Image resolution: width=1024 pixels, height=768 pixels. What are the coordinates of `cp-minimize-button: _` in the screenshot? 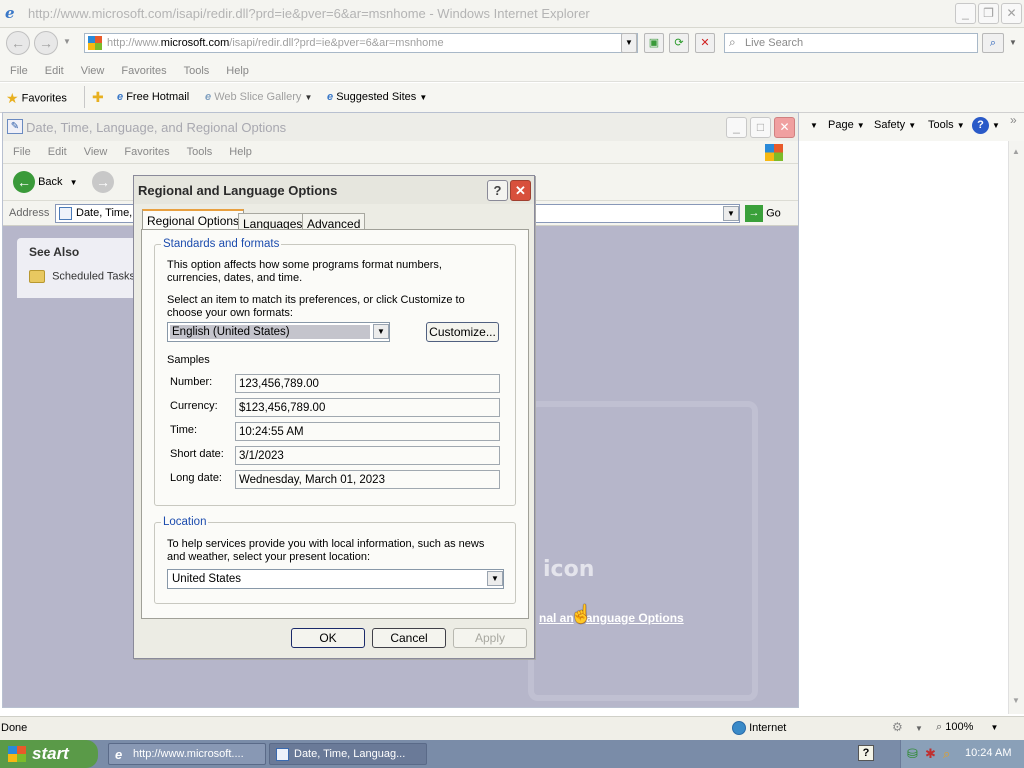 It's located at (736, 127).